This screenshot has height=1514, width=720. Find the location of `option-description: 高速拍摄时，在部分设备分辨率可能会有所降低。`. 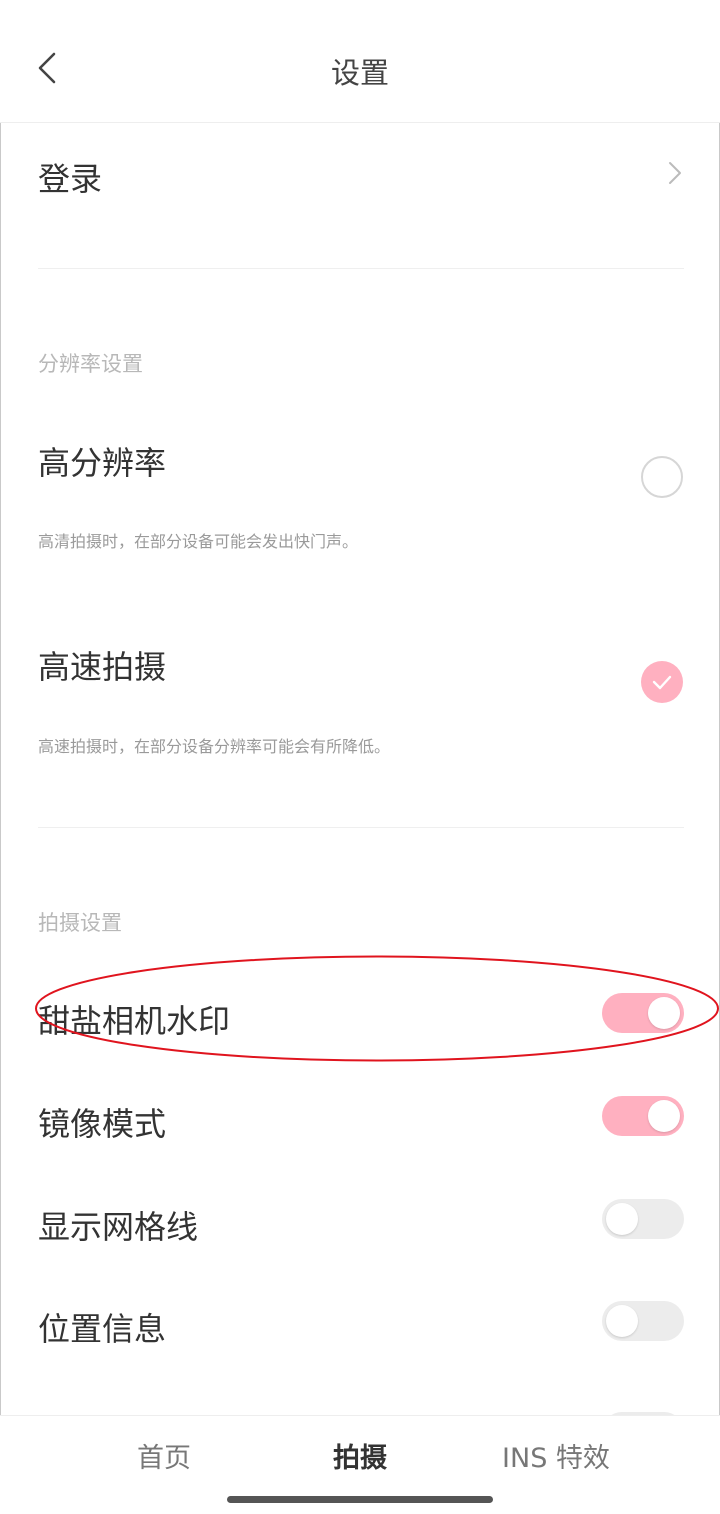

option-description: 高速拍摄时，在部分设备分辨率可能会有所降低。 is located at coordinates (214, 746).